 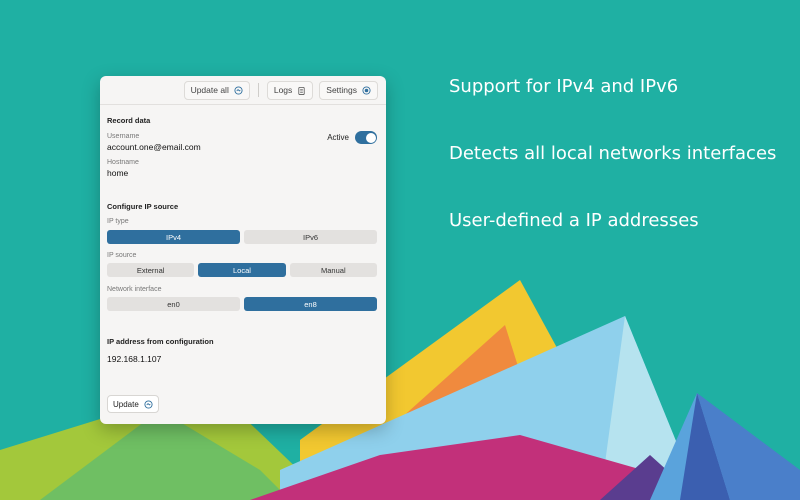 What do you see at coordinates (564, 86) in the screenshot?
I see `feature-ipv4-ipv6: Support for IPv4 and IPv6` at bounding box center [564, 86].